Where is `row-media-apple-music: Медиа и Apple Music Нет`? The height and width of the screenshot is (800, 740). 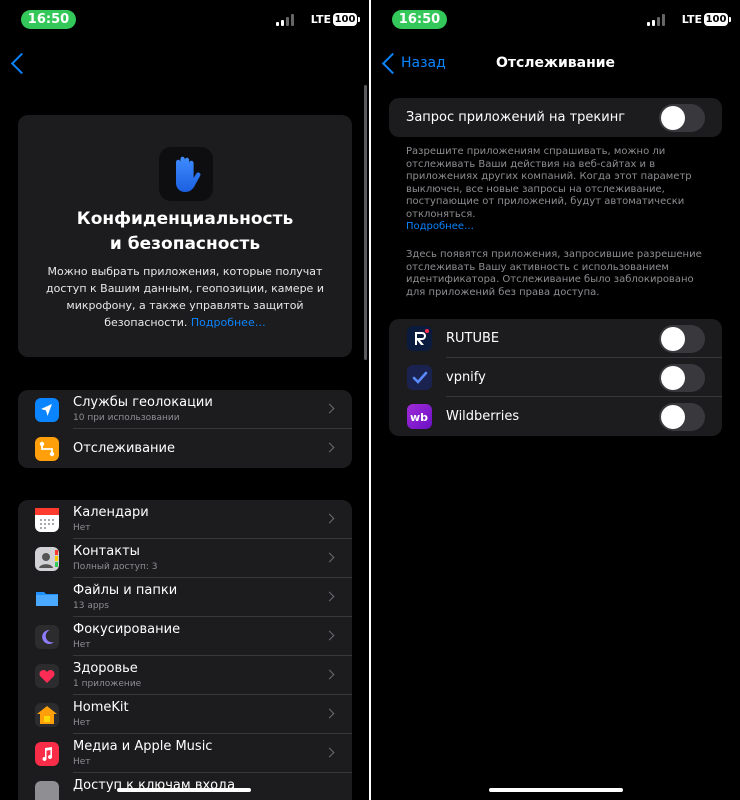 row-media-apple-music: Медиа и Apple Music Нет is located at coordinates (185, 753).